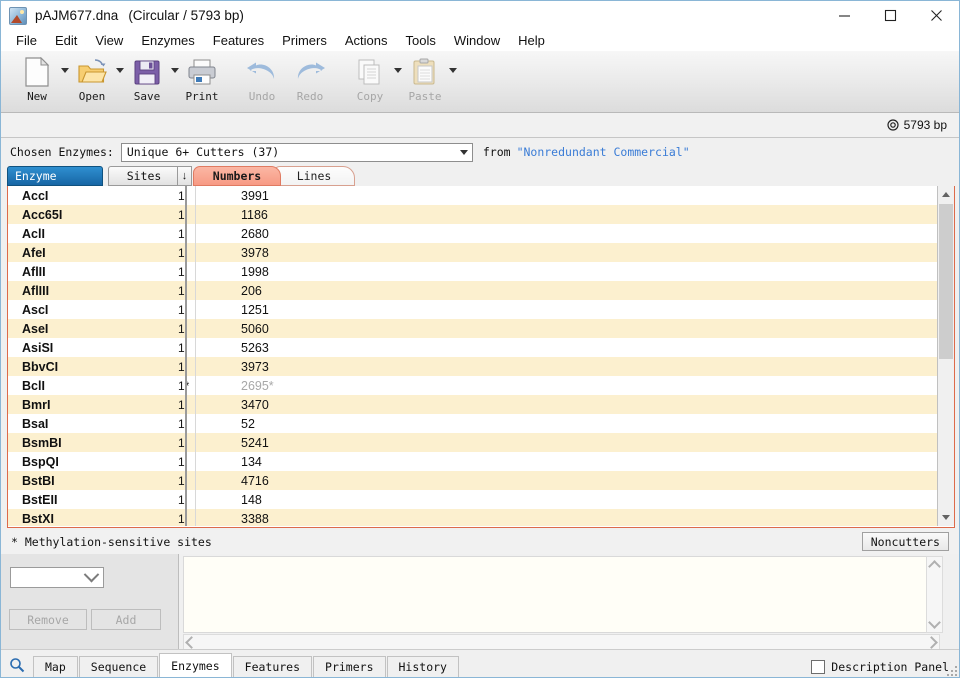  I want to click on tab-map: Map, so click(55, 666).